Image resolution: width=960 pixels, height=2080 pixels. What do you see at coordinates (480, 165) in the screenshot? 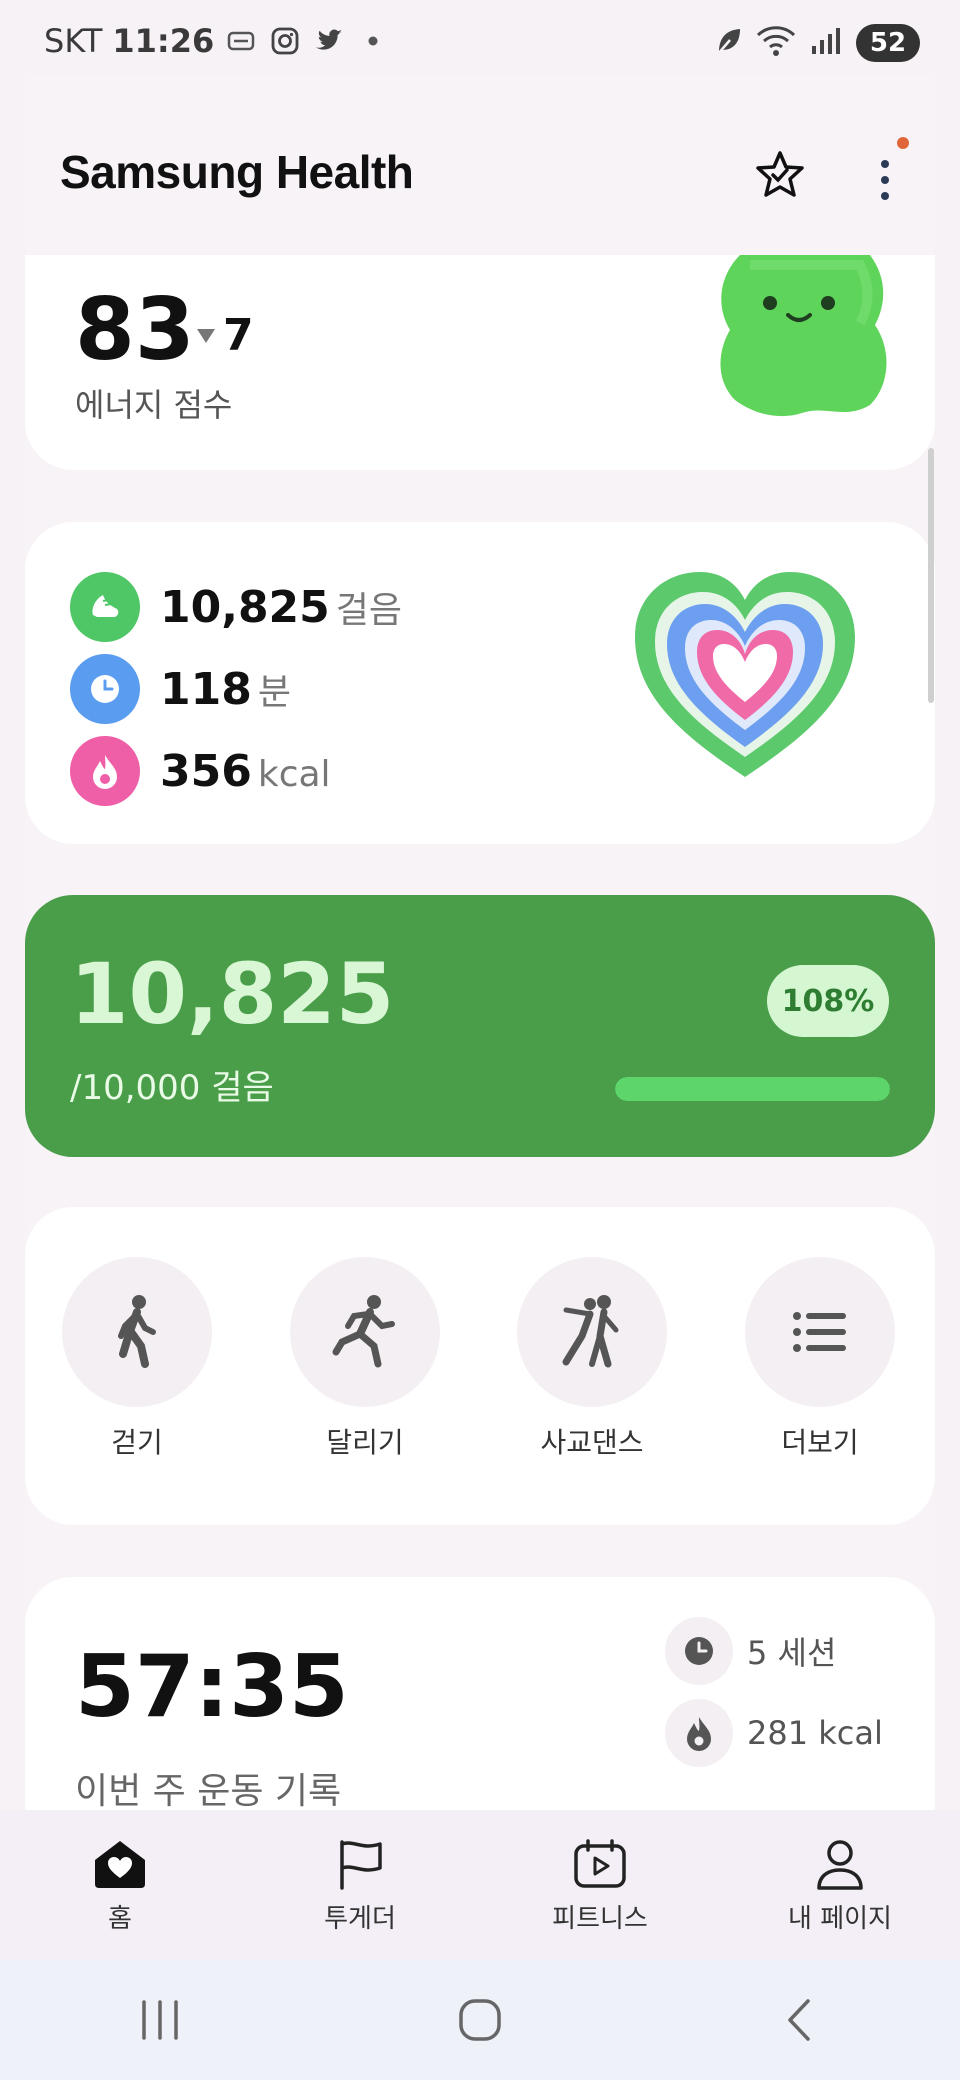
I see `app-bar: Samsung Health` at bounding box center [480, 165].